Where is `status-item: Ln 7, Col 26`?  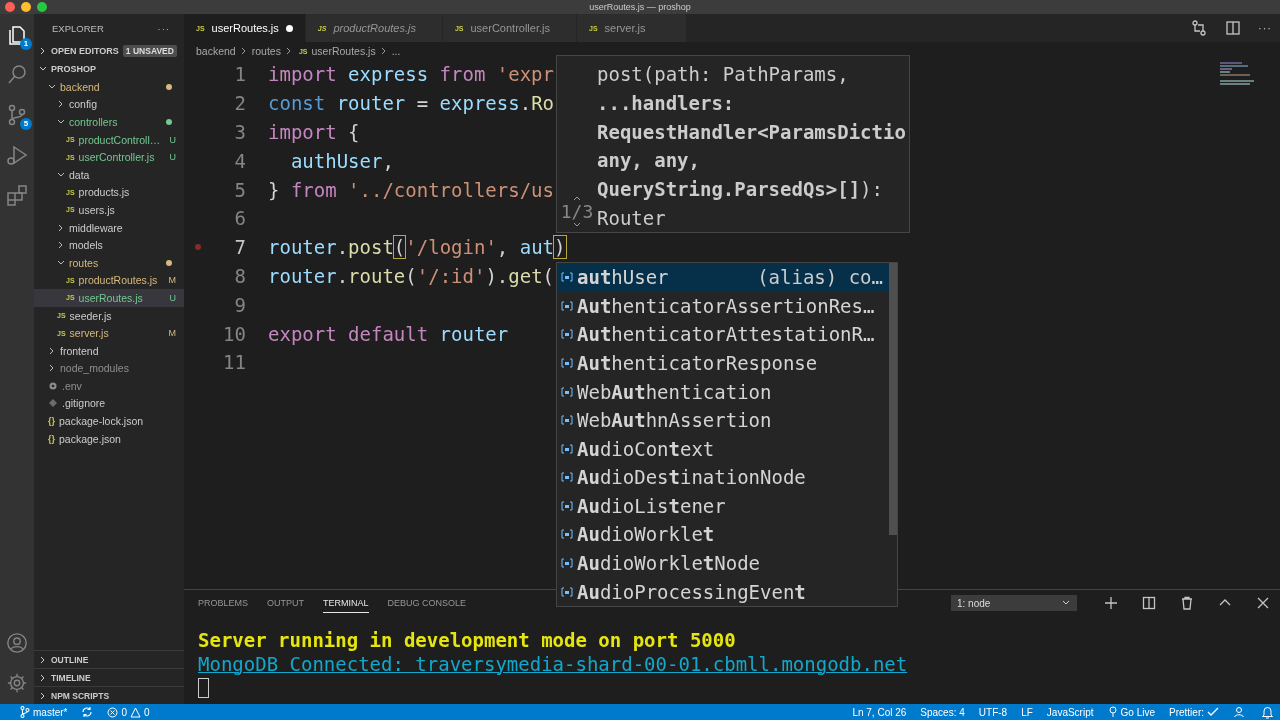
status-item: Ln 7, Col 26 is located at coordinates (879, 712).